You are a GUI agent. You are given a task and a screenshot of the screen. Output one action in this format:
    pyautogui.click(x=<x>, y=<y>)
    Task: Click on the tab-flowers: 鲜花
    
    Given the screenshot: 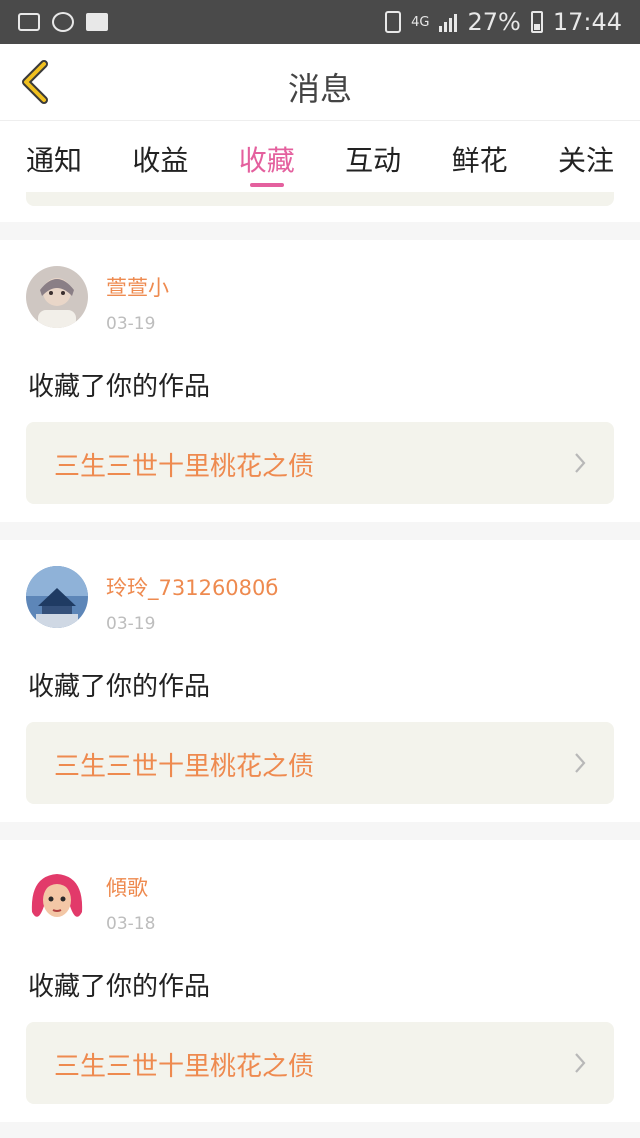 What is the action you would take?
    pyautogui.click(x=480, y=157)
    